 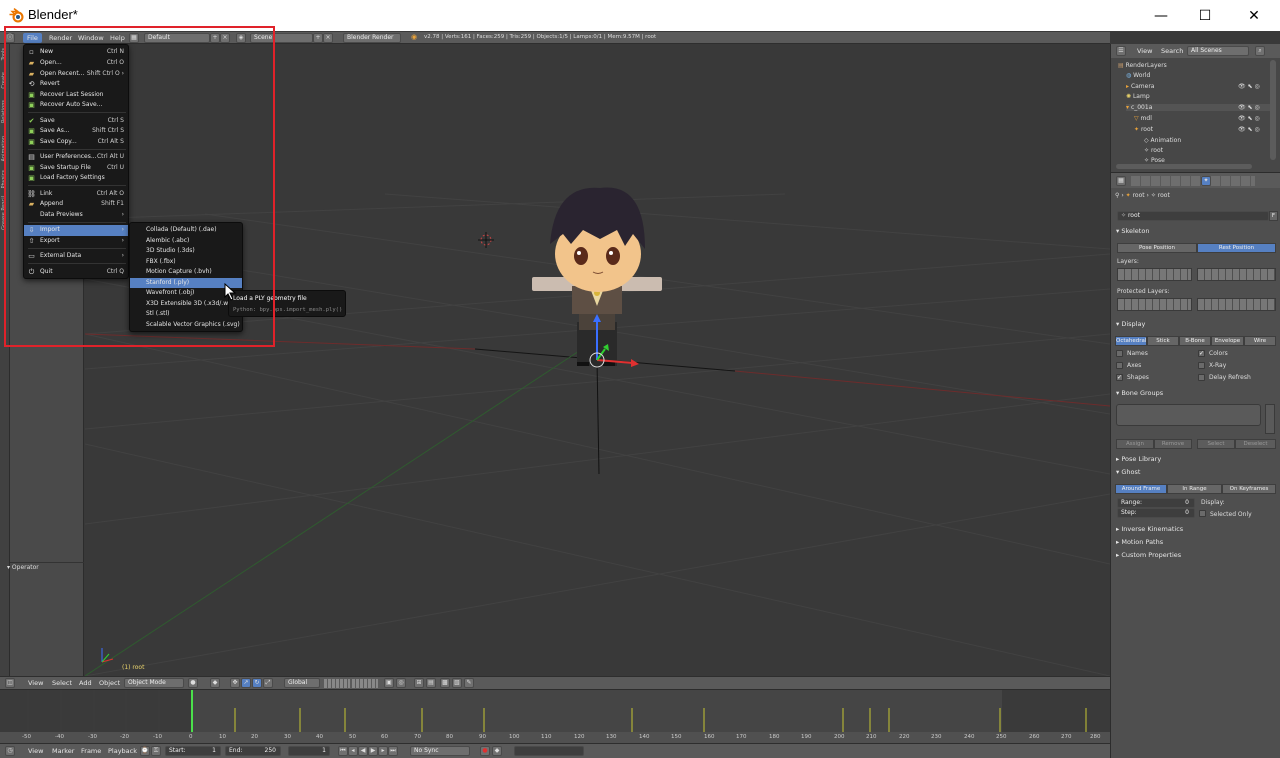 What do you see at coordinates (154, 683) in the screenshot?
I see `mode-selector: Object Mode` at bounding box center [154, 683].